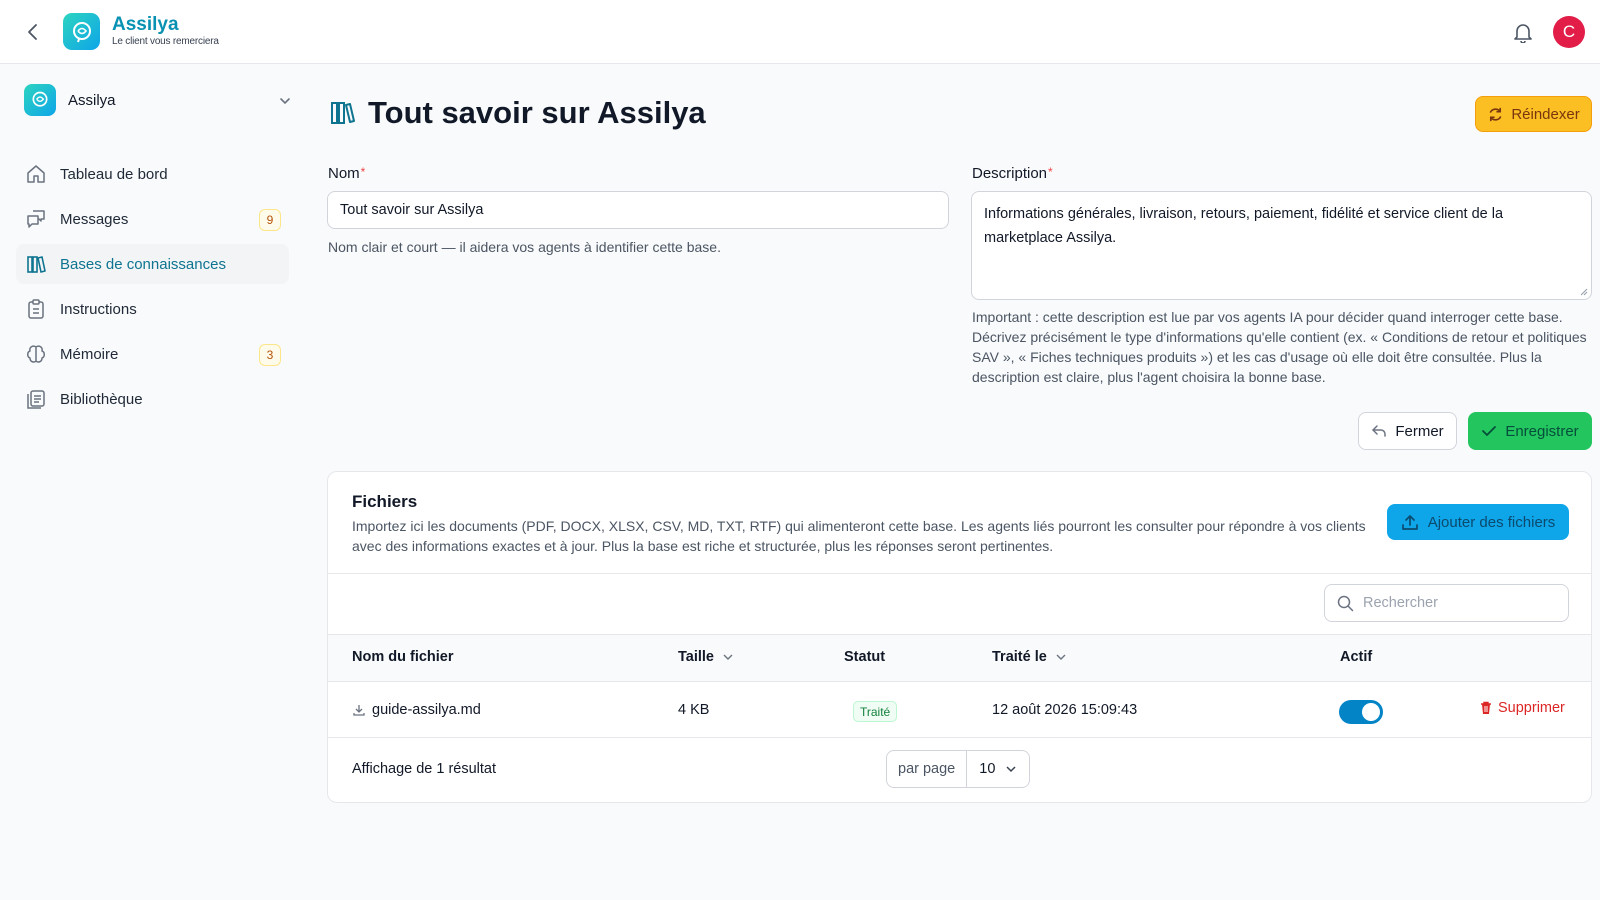 The width and height of the screenshot is (1600, 900). I want to click on sidebar-item-label: Mémoire, so click(89, 354).